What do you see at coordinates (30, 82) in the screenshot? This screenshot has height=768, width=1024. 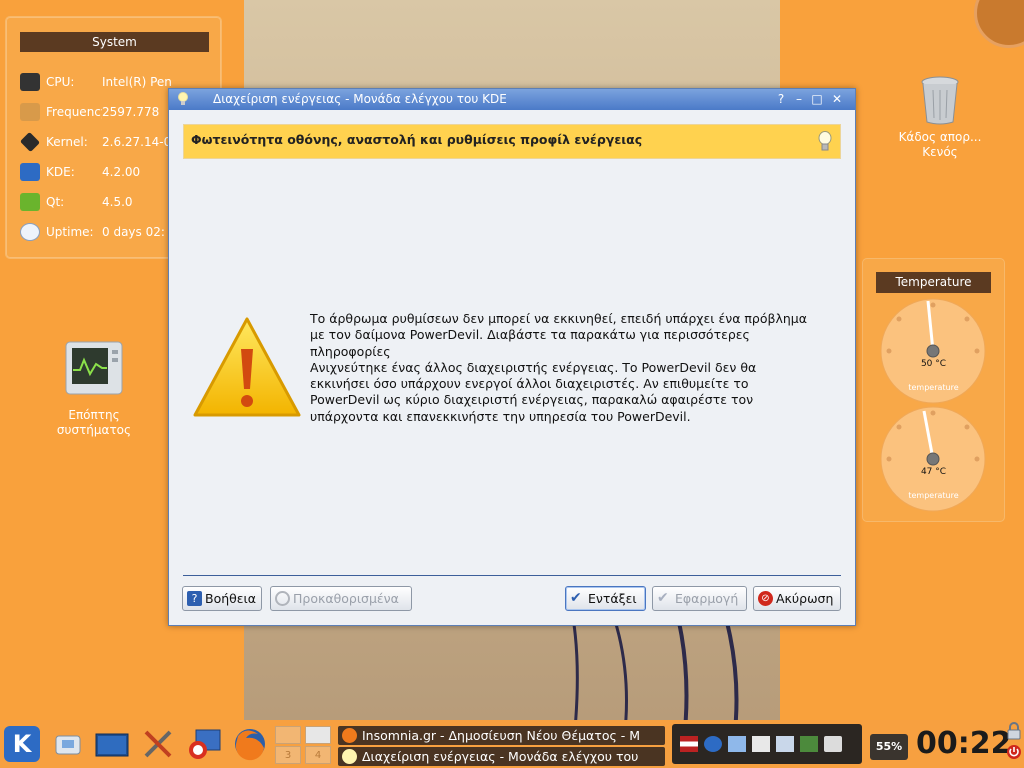 I see `cpu-icon` at bounding box center [30, 82].